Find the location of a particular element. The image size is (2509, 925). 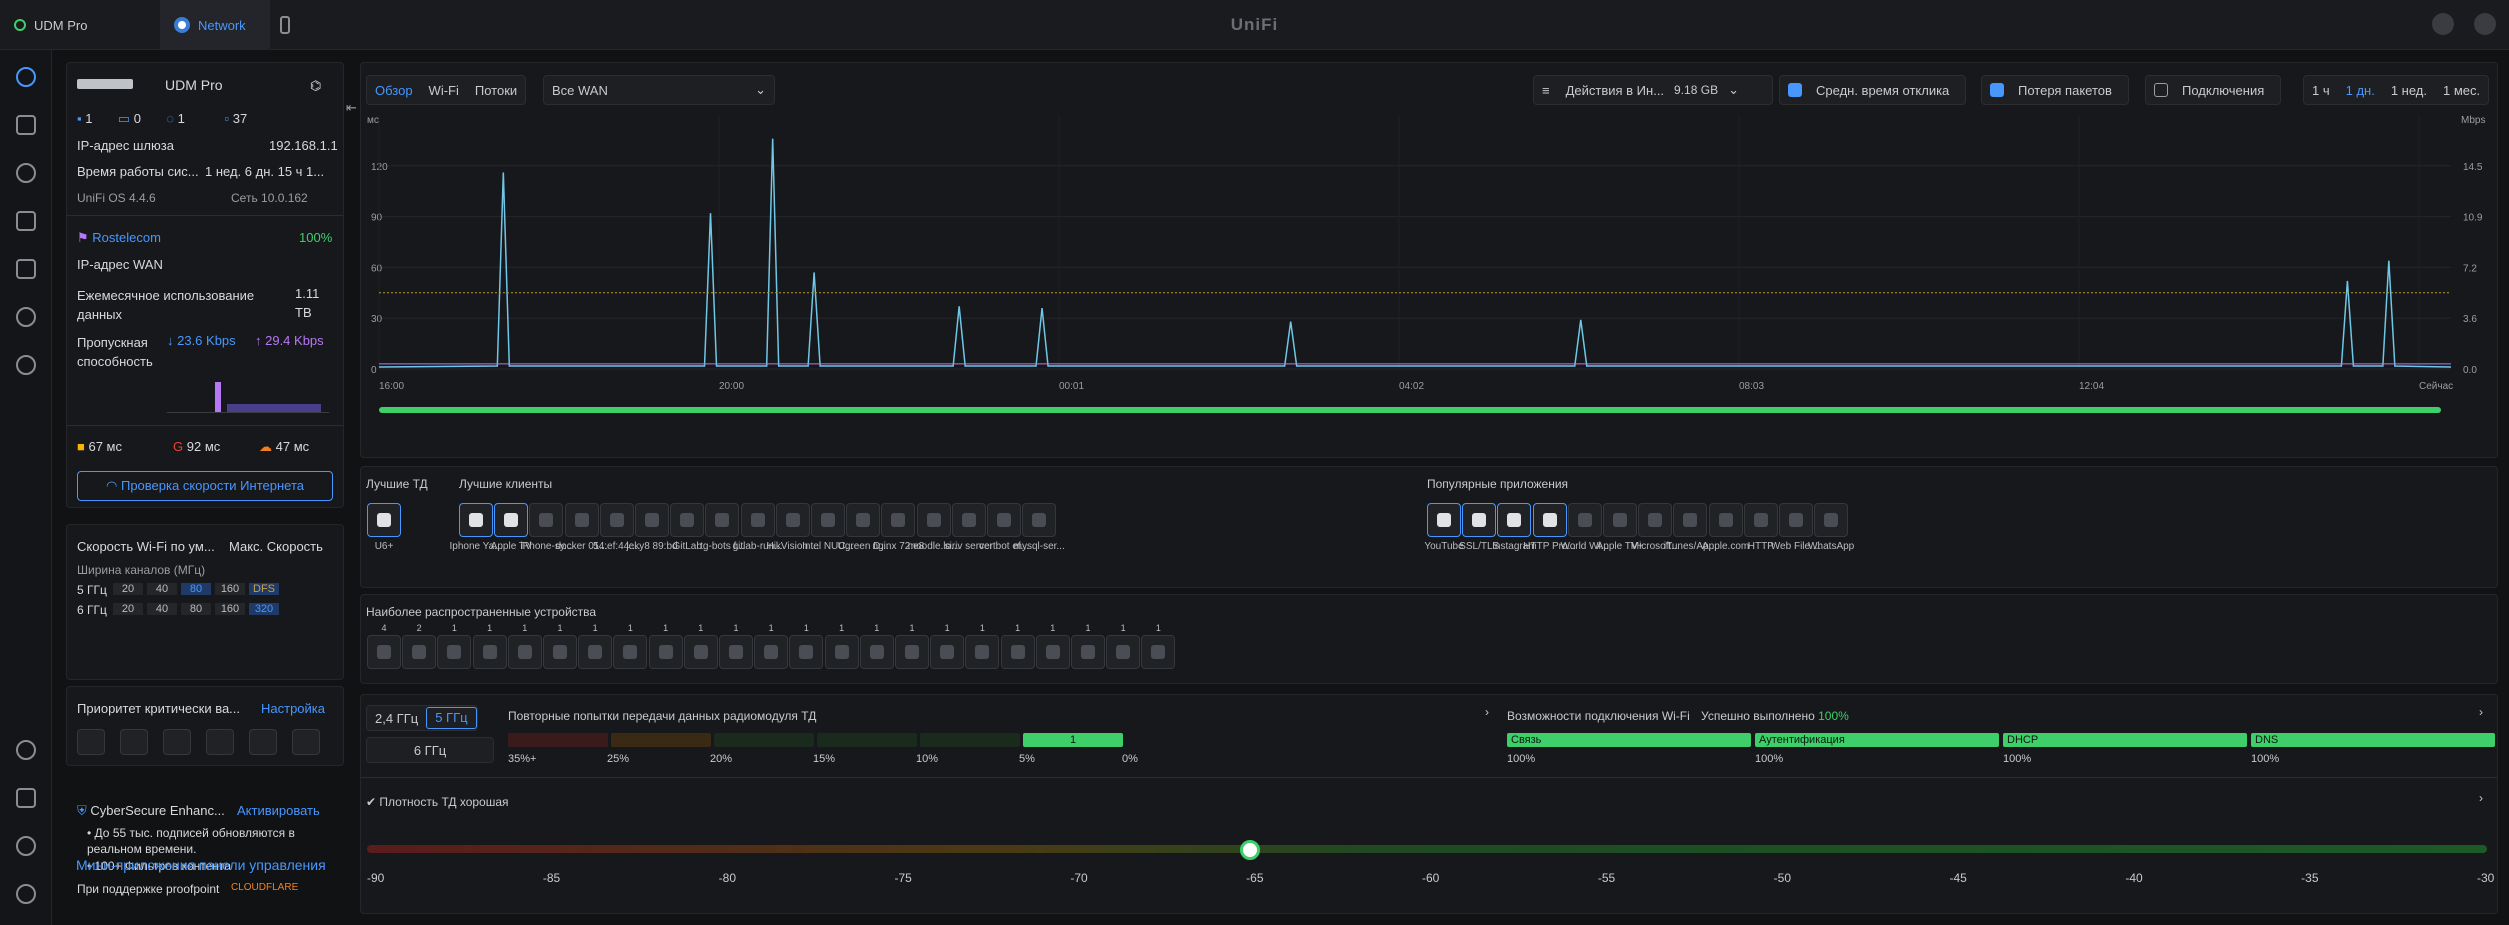

clients-icon is located at coordinates (26, 221).